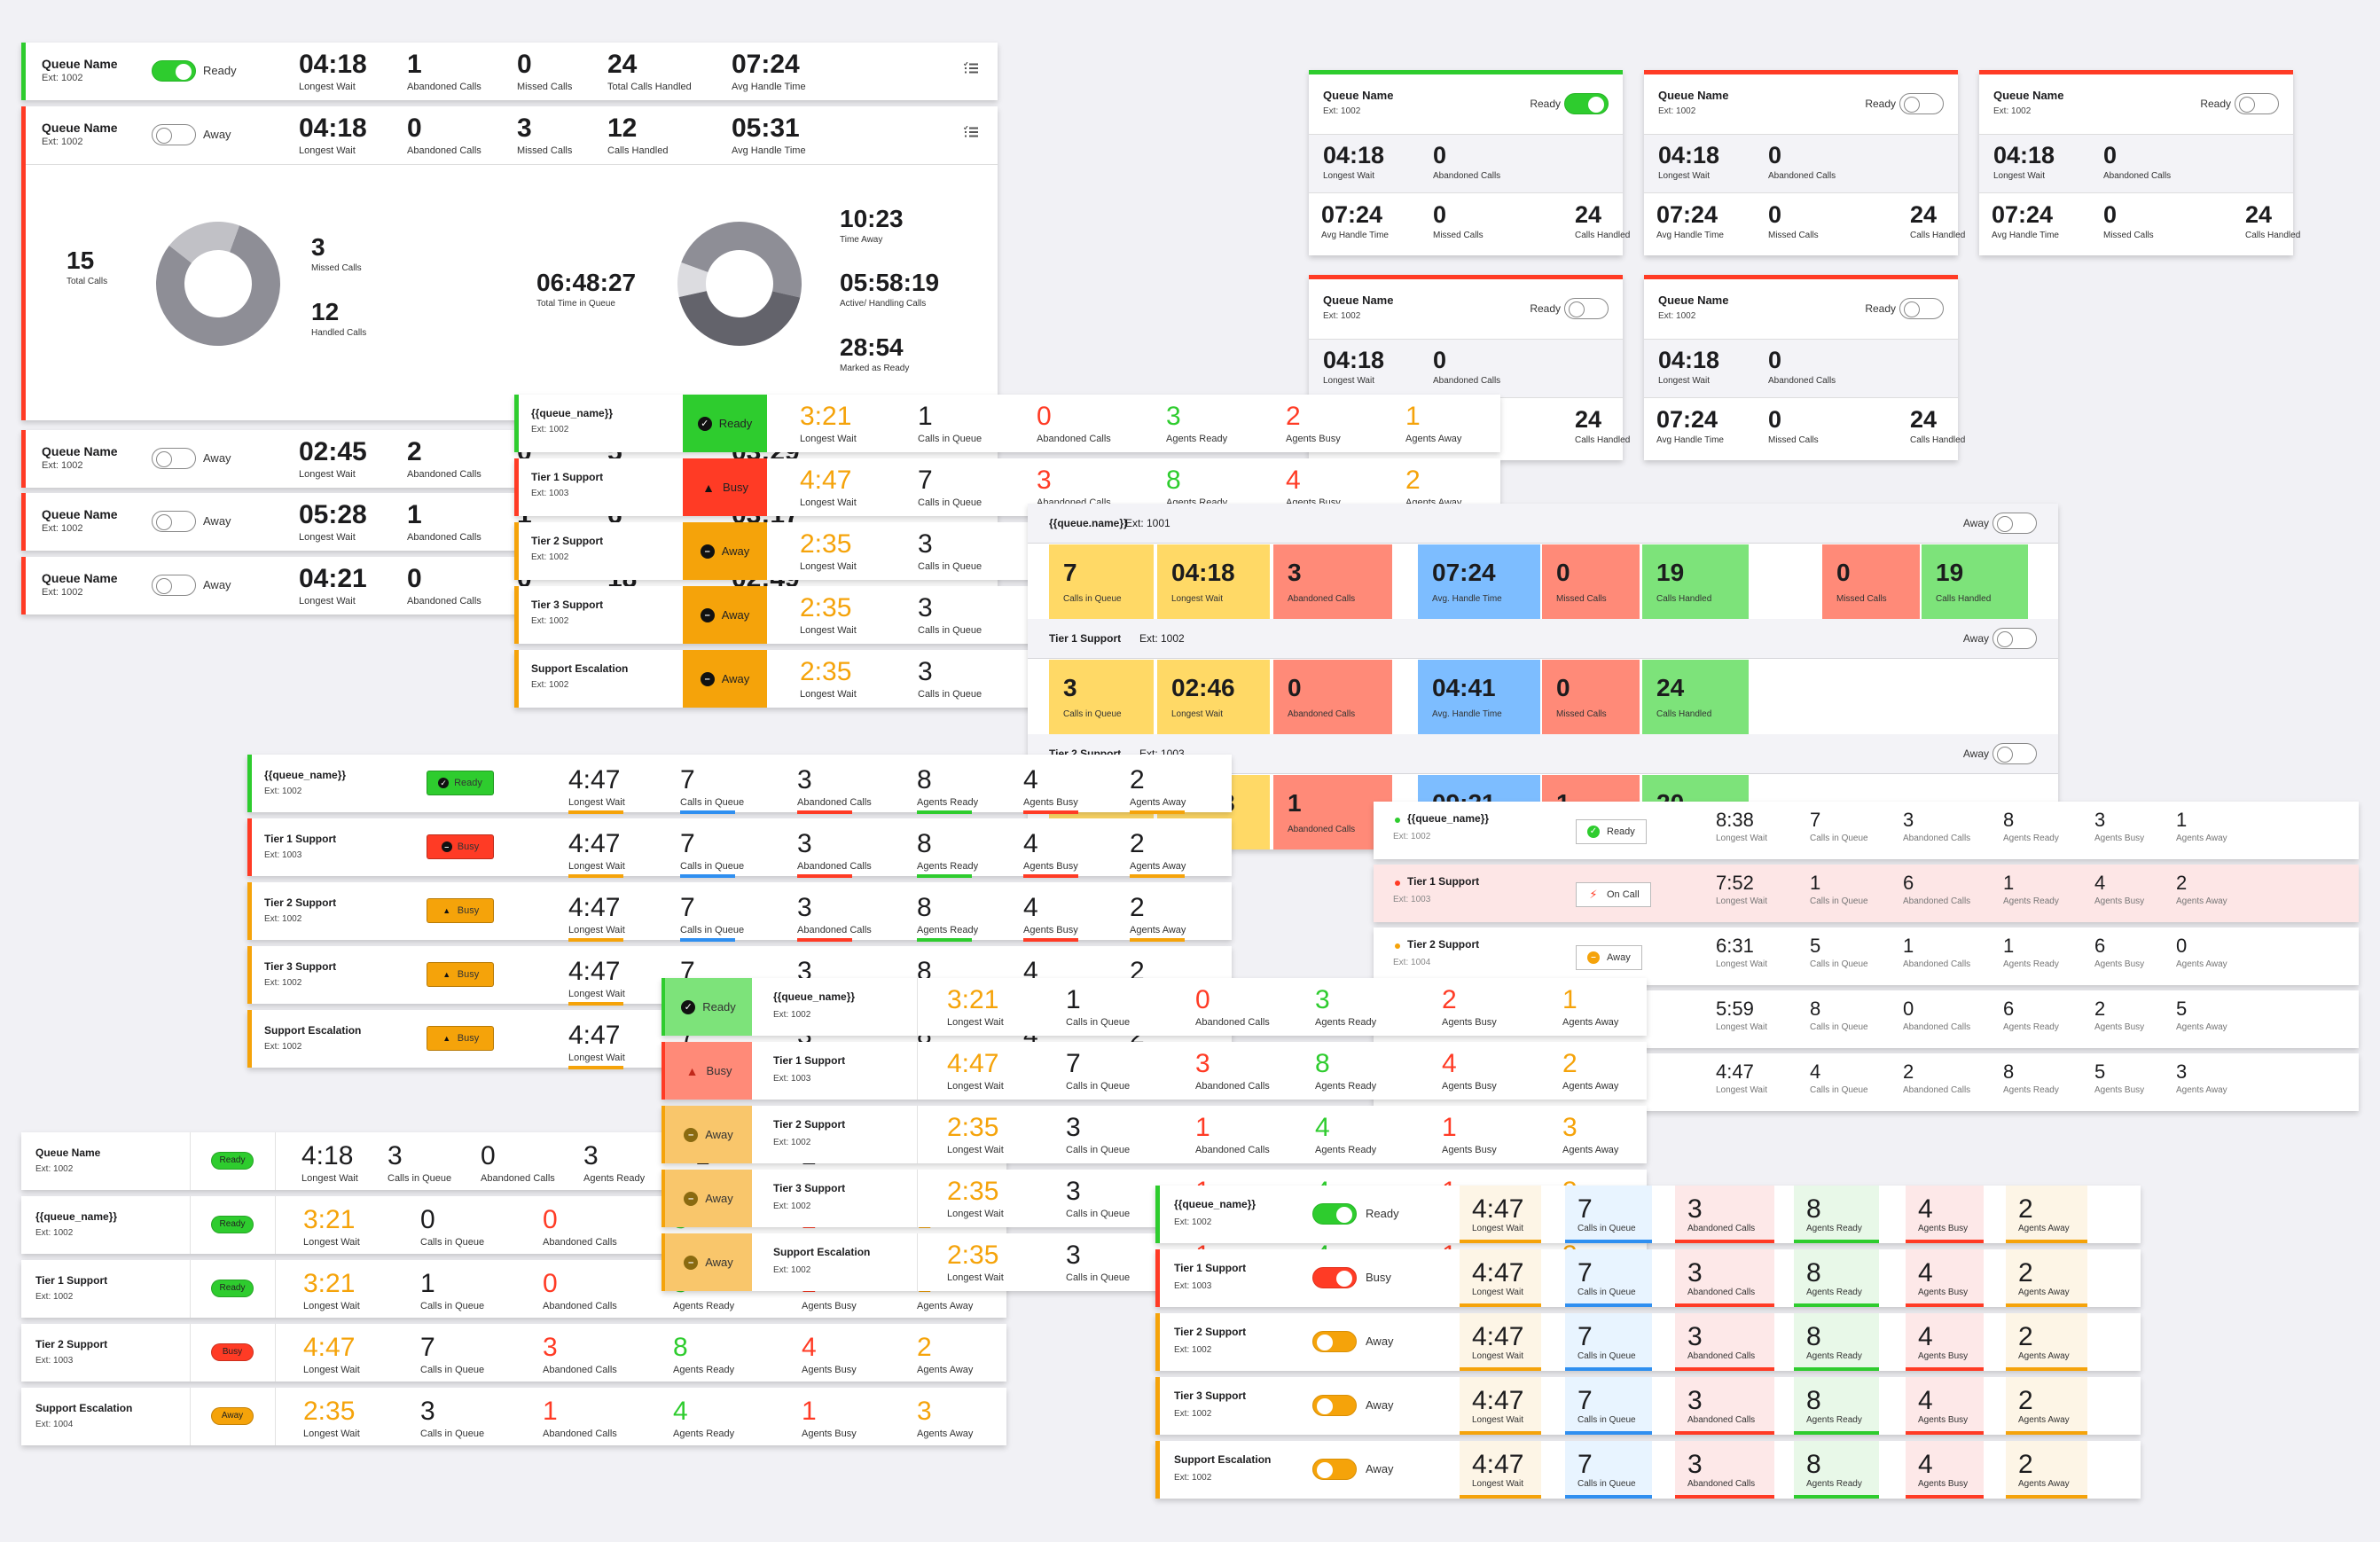 The height and width of the screenshot is (1542, 2380). Describe the element at coordinates (735, 487) in the screenshot. I see `status-label: Busy` at that location.